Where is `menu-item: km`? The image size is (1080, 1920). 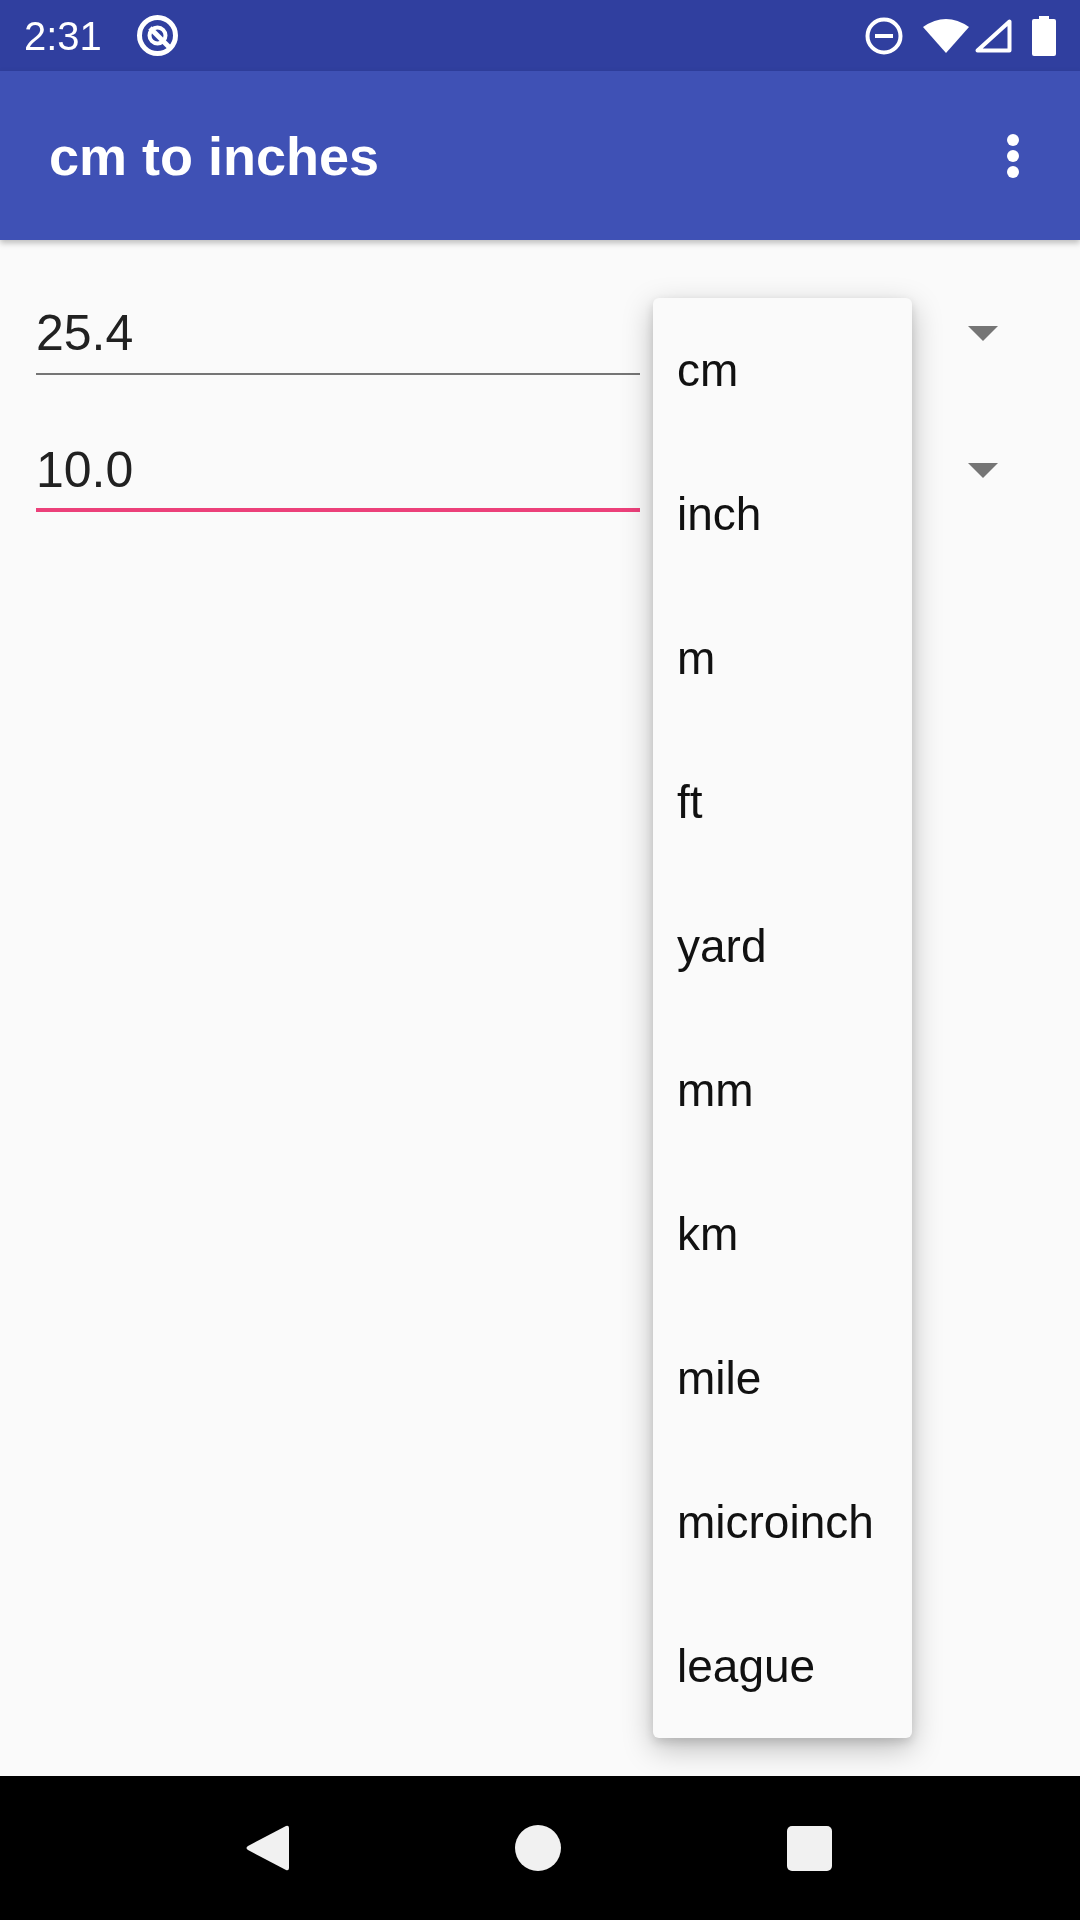
menu-item: km is located at coordinates (782, 1234).